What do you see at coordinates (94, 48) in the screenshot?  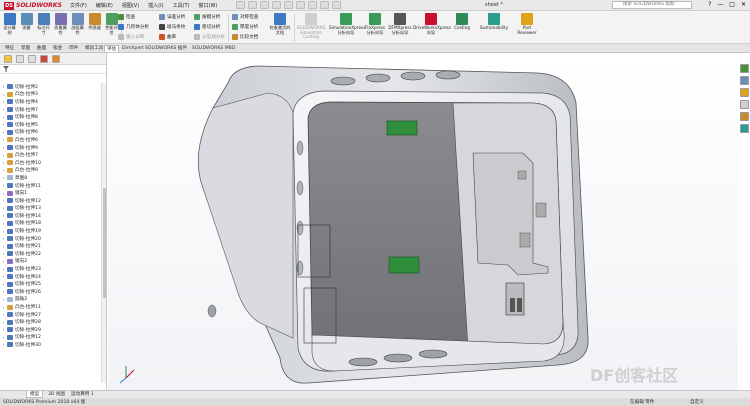 I see `tab-mold-tools: 模具工具` at bounding box center [94, 48].